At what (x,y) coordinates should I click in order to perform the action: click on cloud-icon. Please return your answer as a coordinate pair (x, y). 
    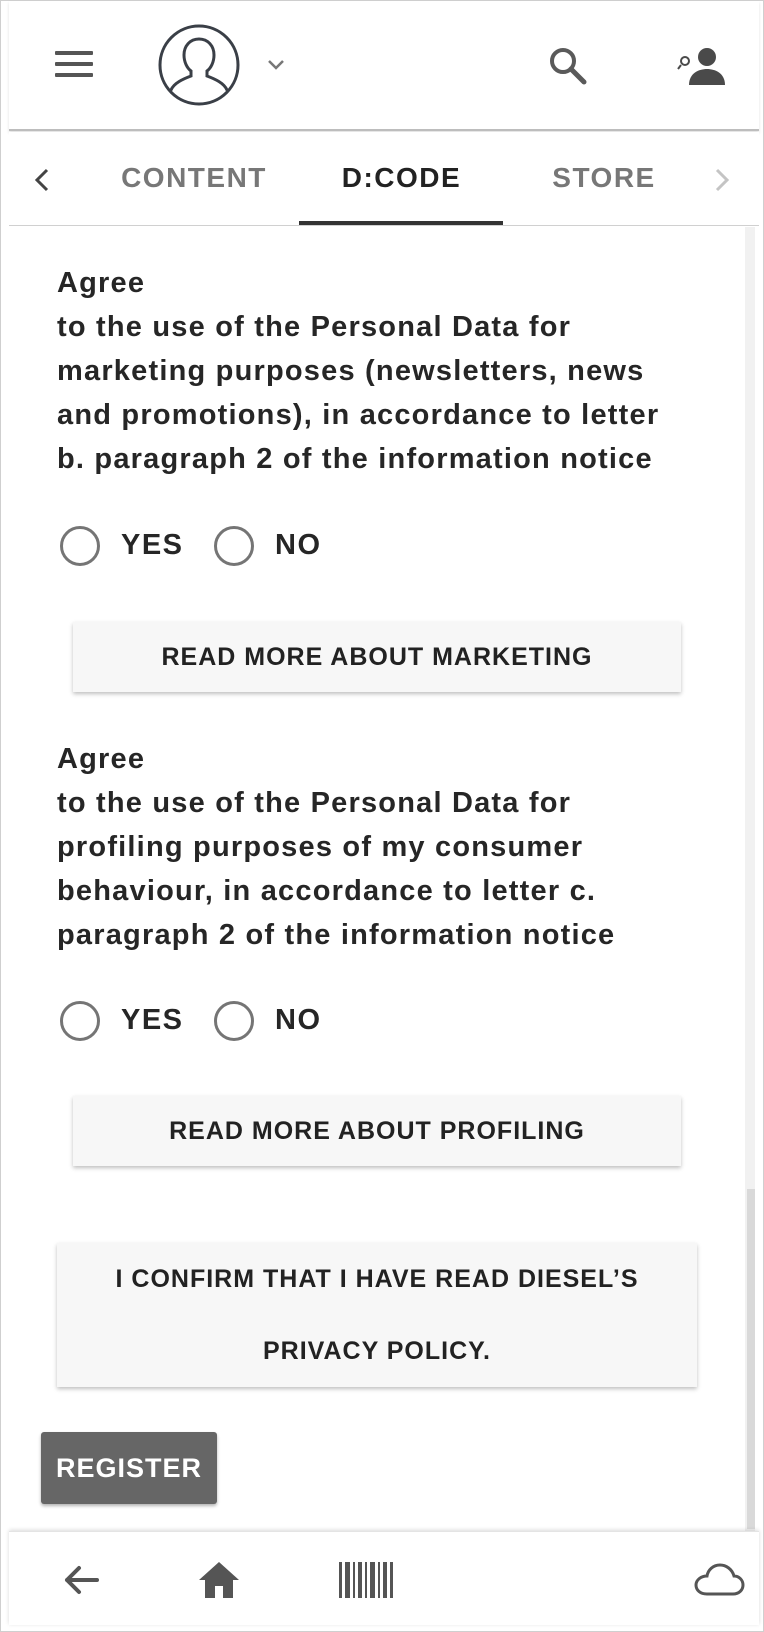
    Looking at the image, I should click on (719, 1580).